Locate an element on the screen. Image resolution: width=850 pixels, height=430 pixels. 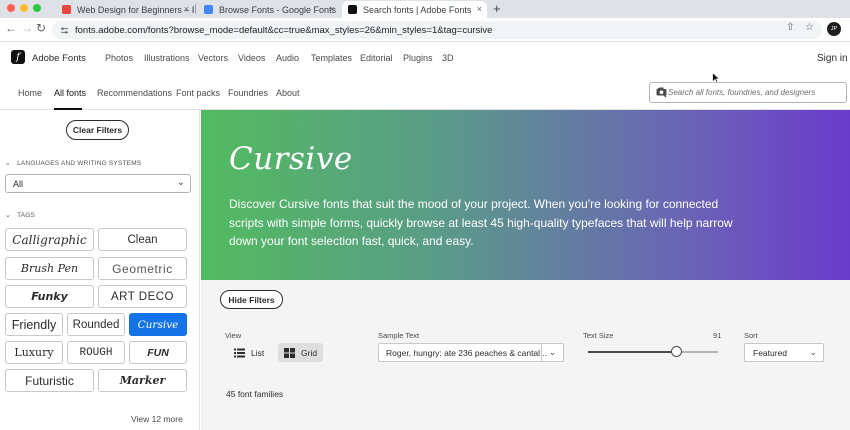
browser-tab-adobe-fonts: Search fonts | Adobe Fonts × is located at coordinates (414, 9).